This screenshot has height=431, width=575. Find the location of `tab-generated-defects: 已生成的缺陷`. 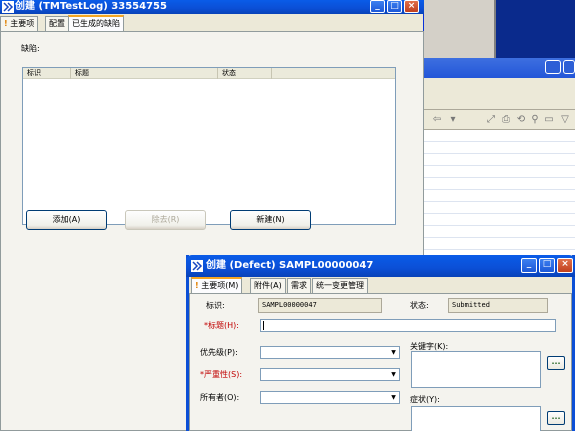

tab-generated-defects: 已生成的缺陷 is located at coordinates (96, 23).